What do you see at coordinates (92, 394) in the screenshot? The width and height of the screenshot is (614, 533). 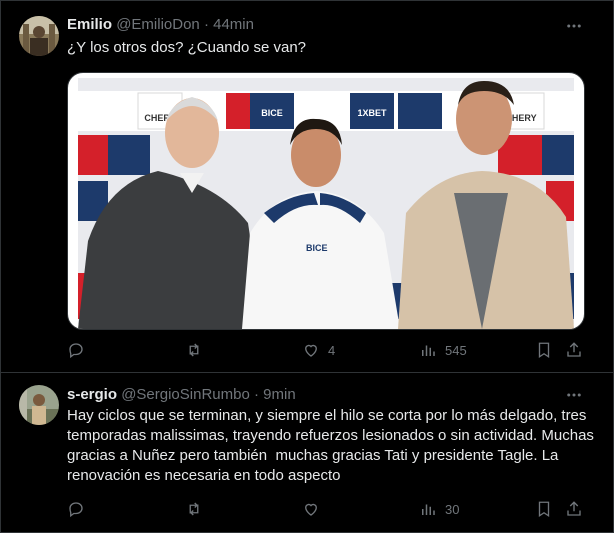 I see `author-name: s-ergio` at bounding box center [92, 394].